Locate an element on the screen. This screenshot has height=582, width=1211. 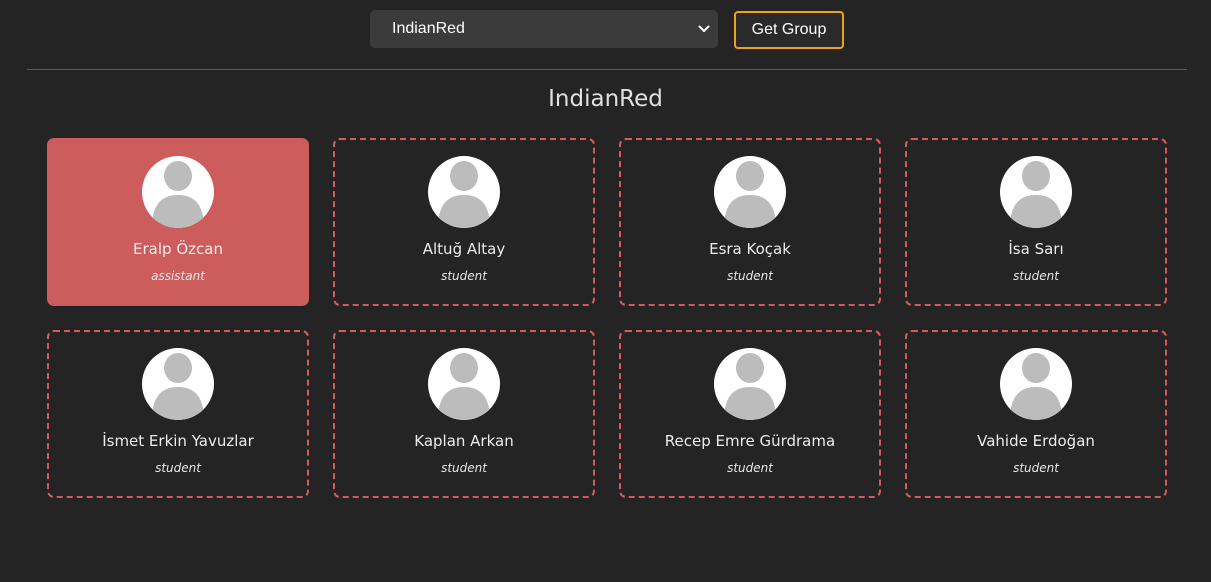
group-select-value: IndianRed is located at coordinates (428, 28).